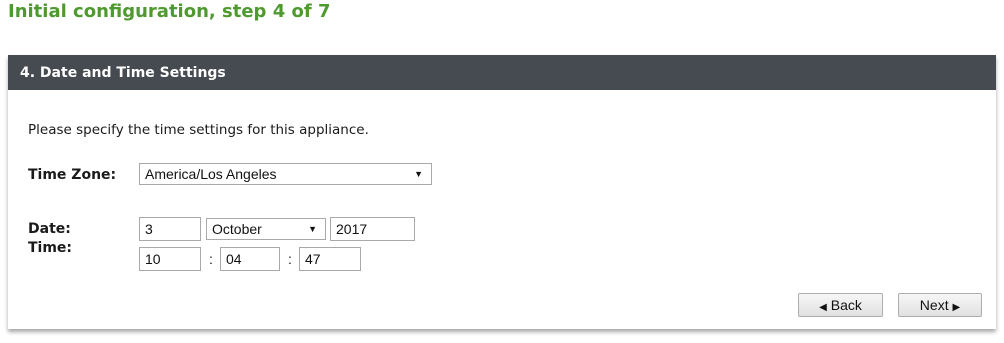  Describe the element at coordinates (170, 259) in the screenshot. I see `hour-input: 10` at that location.